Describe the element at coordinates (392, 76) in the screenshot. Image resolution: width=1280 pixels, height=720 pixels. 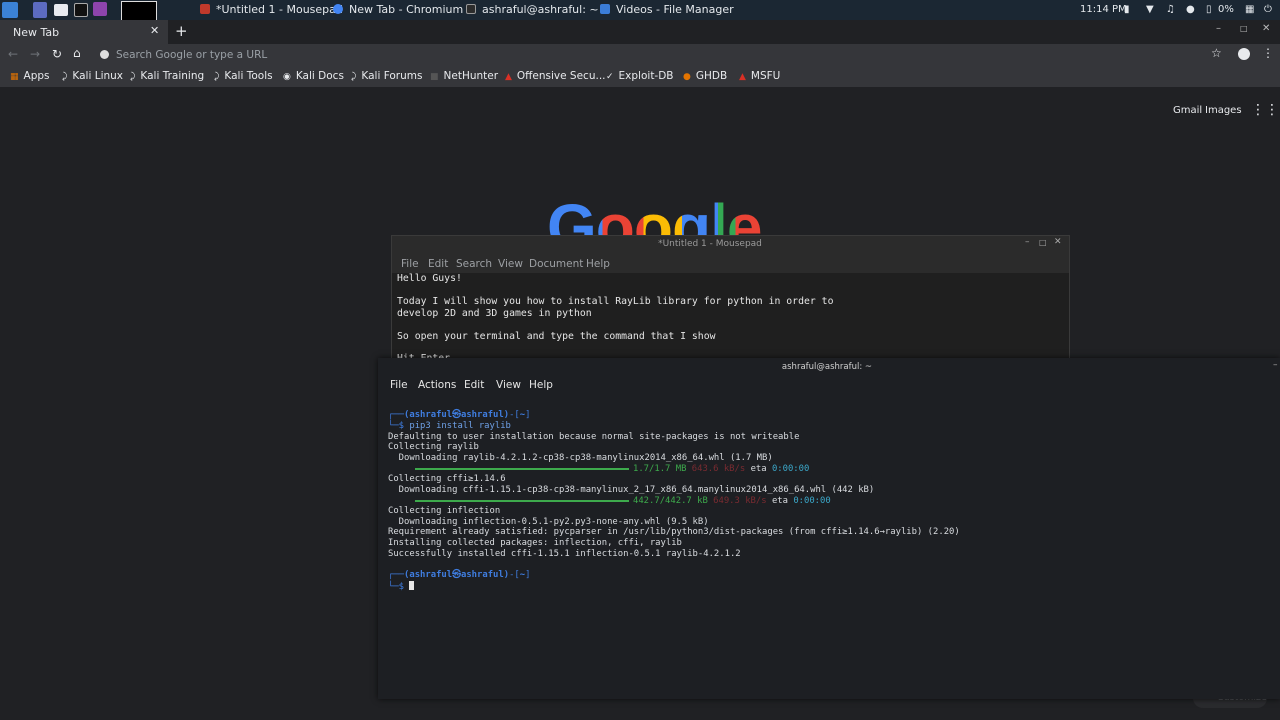
I see `bookmark-label: Kali Forums` at that location.